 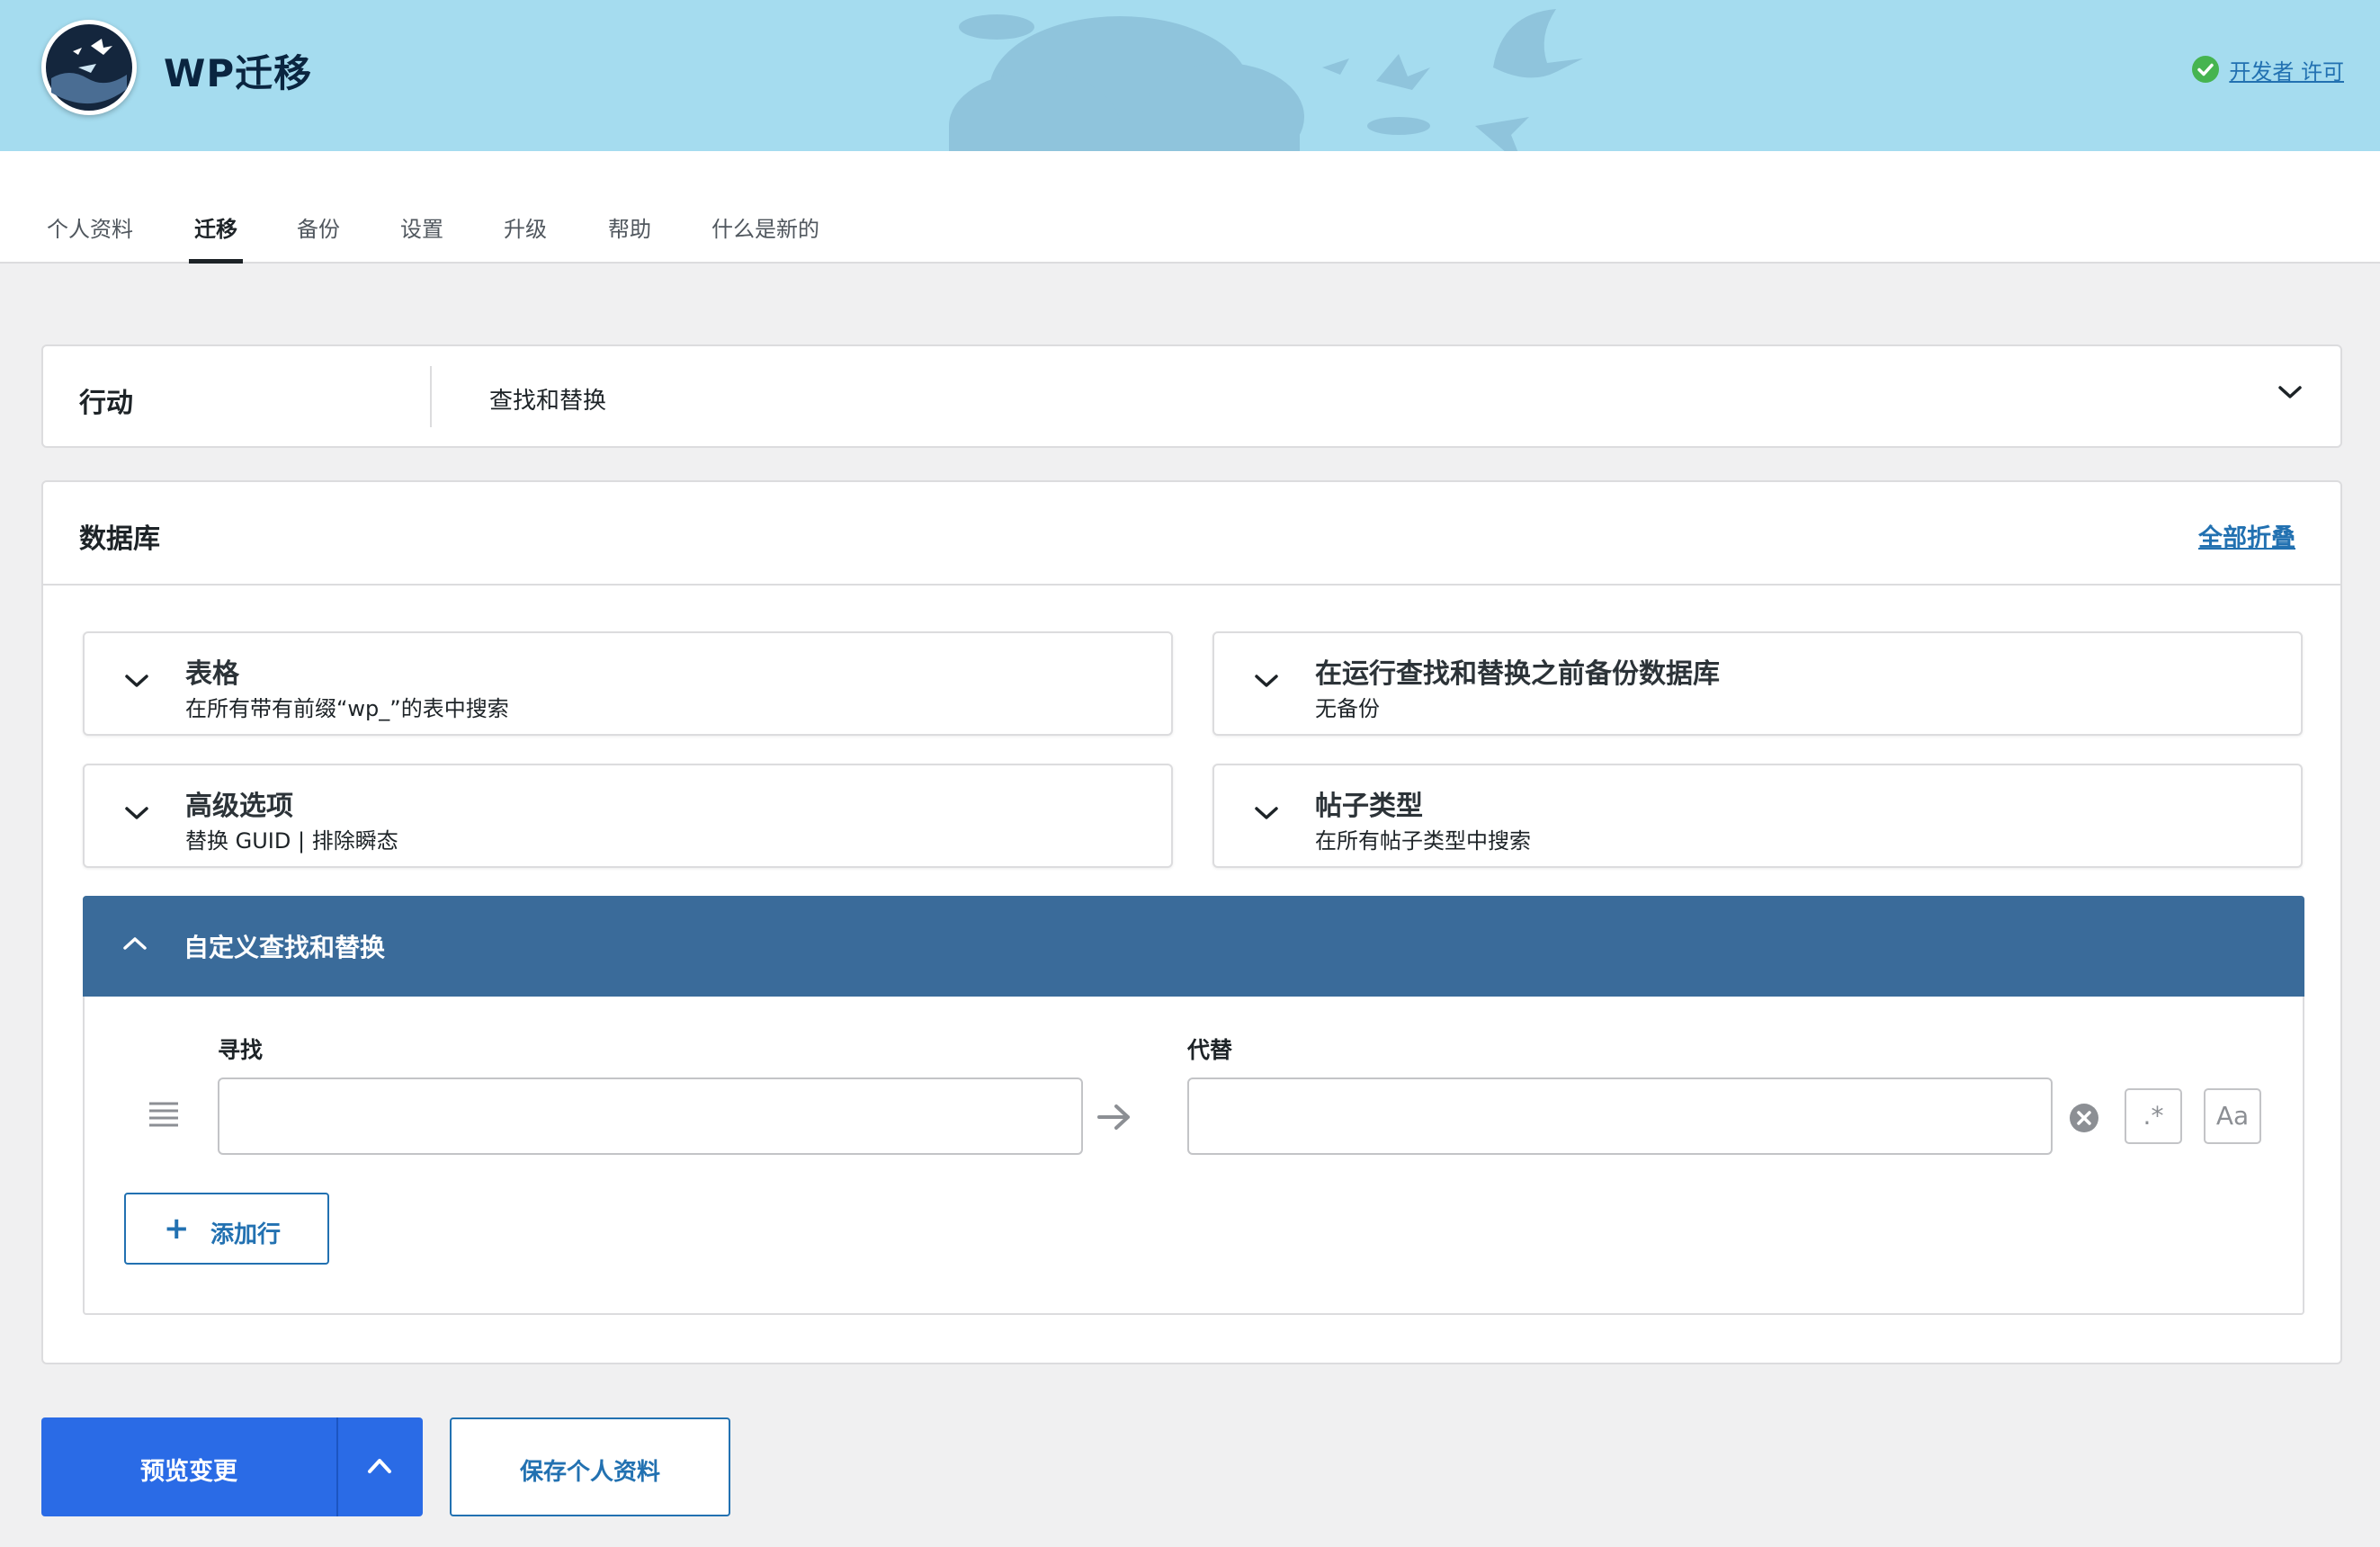 I want to click on replace-input, so click(x=1620, y=1116).